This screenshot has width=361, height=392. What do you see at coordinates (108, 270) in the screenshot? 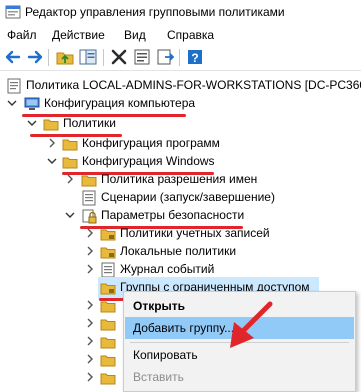
I see `event-log-icon` at bounding box center [108, 270].